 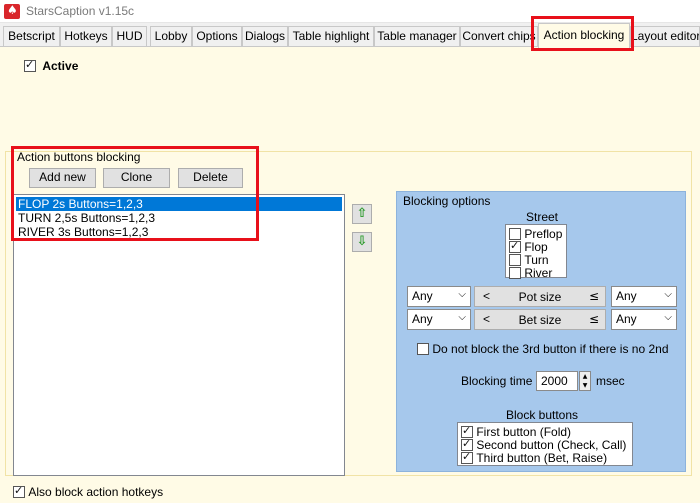 What do you see at coordinates (422, 296) in the screenshot?
I see `pot-size-min-value: Any` at bounding box center [422, 296].